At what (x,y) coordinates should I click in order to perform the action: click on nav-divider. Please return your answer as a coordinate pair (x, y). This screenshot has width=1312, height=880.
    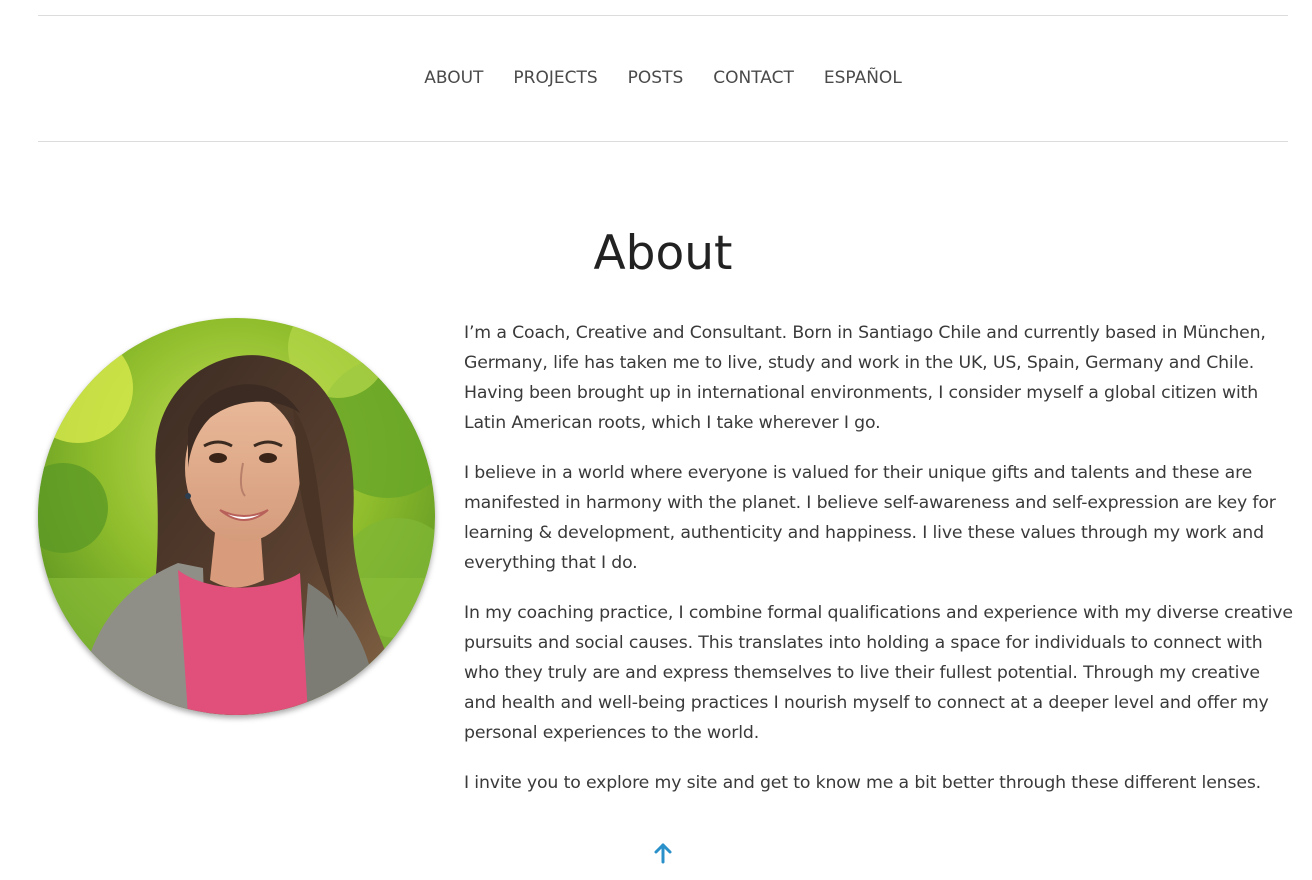
    Looking at the image, I should click on (663, 141).